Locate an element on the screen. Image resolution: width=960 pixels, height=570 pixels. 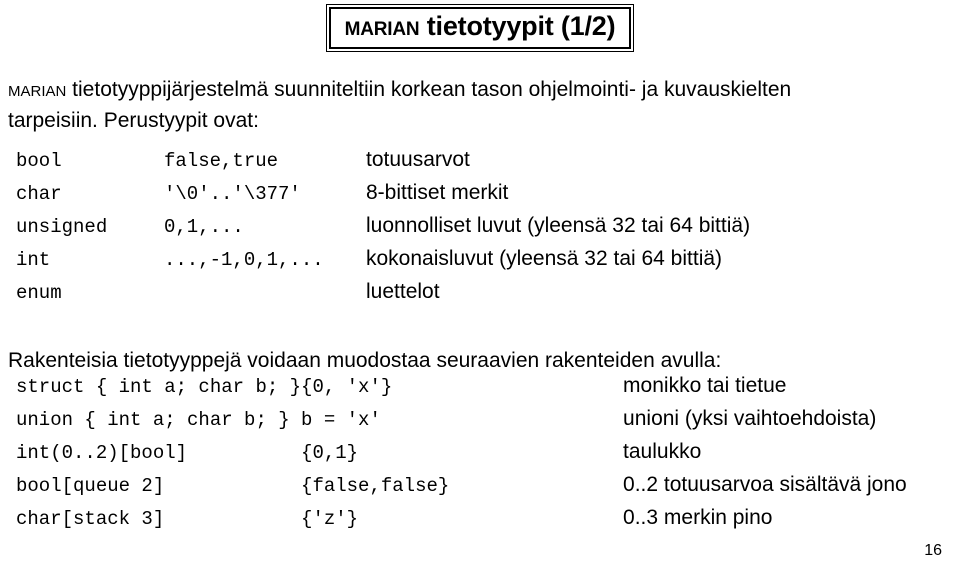
composite-type-name: union { int a; char b; } is located at coordinates (153, 420).